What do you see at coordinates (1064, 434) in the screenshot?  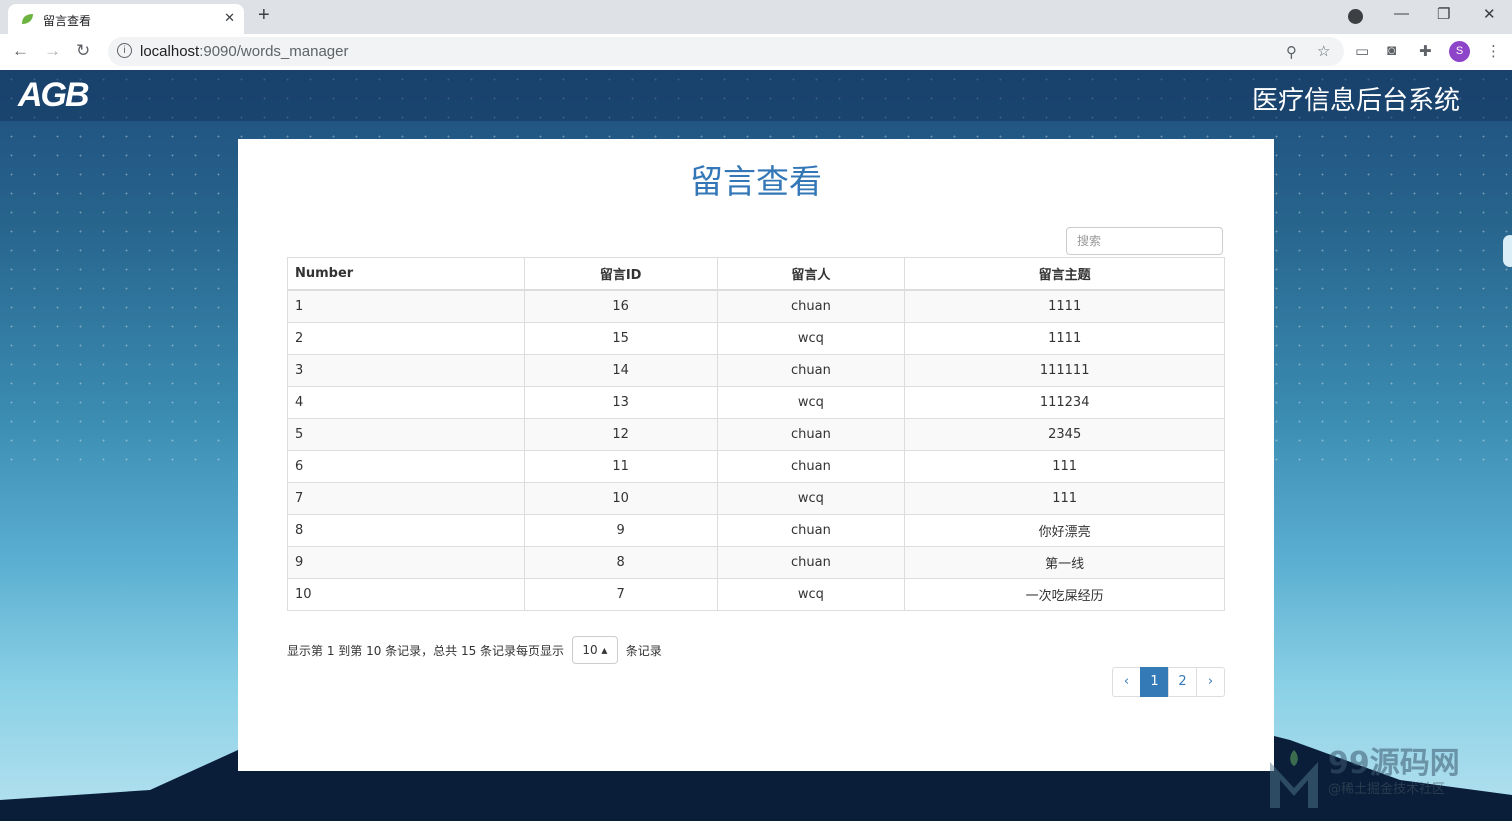 I see `cell-subject: 2345` at bounding box center [1064, 434].